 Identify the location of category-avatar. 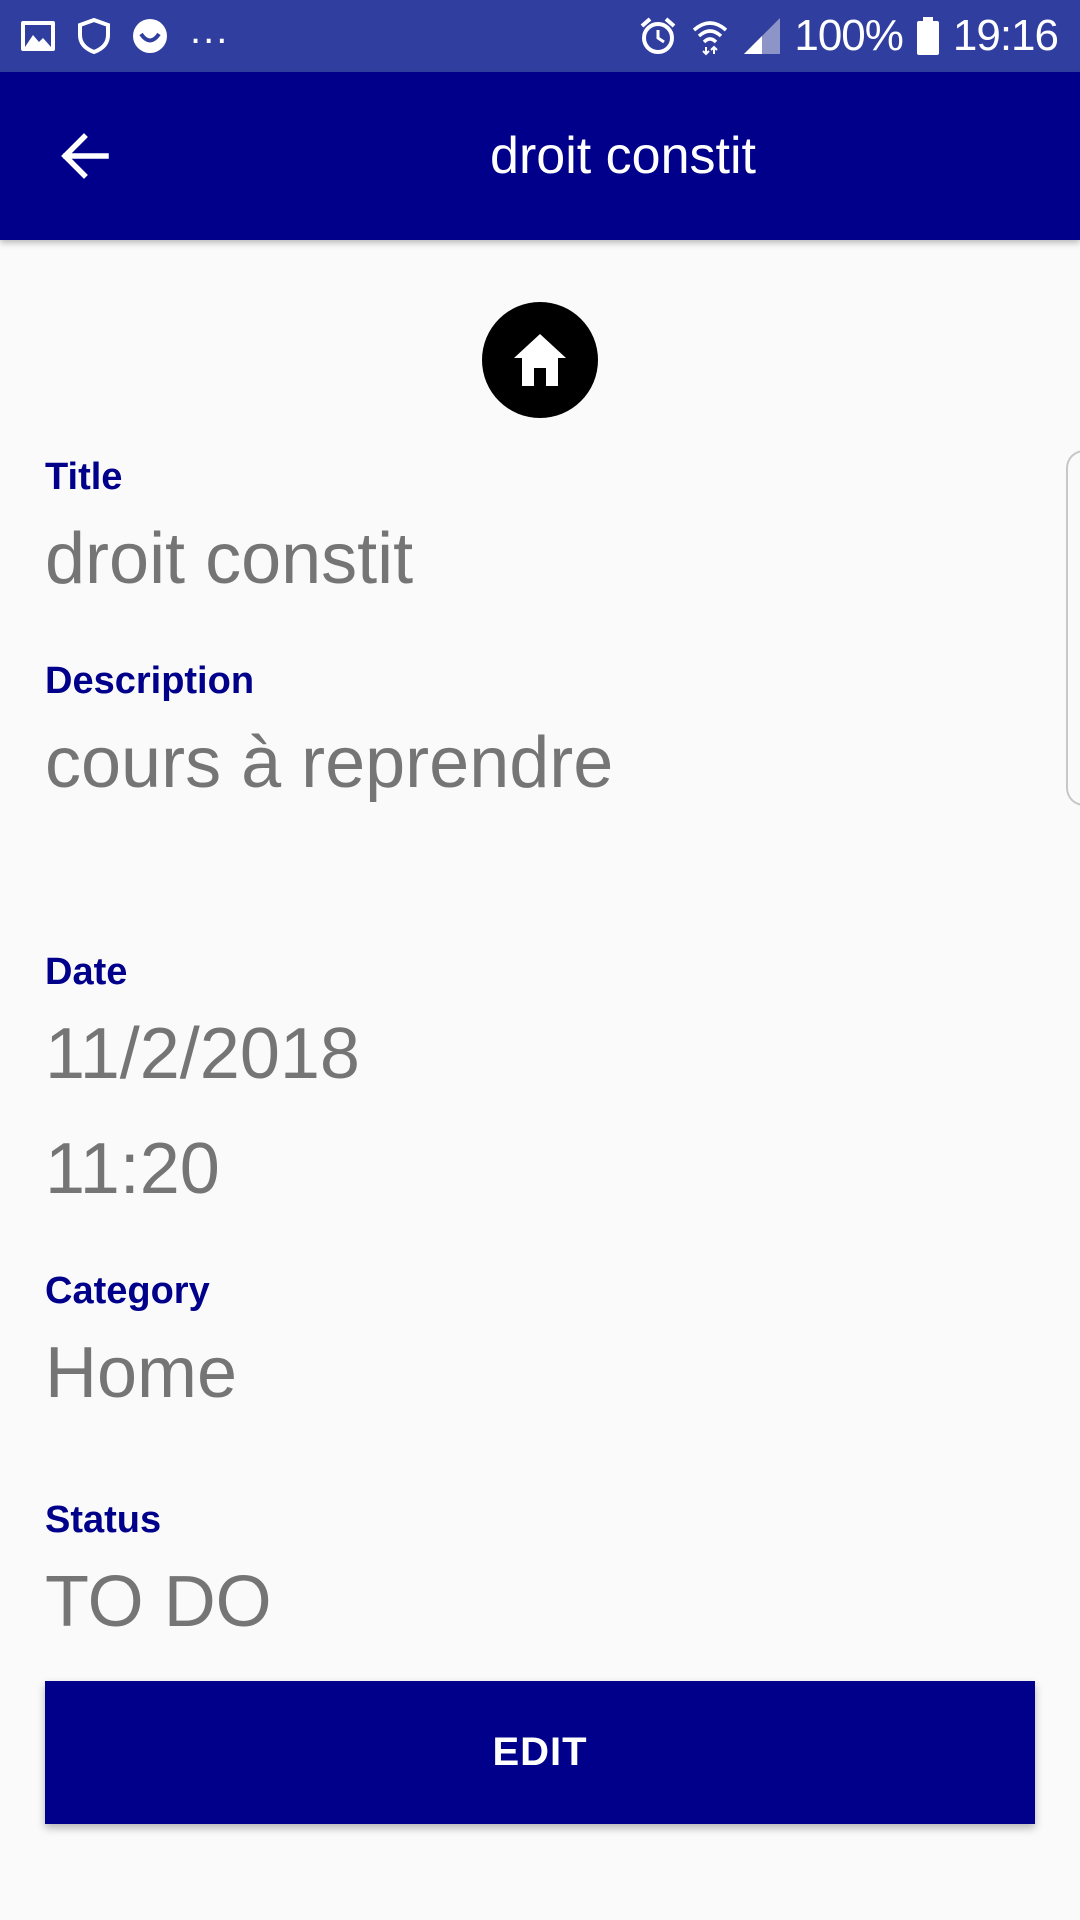
(540, 360).